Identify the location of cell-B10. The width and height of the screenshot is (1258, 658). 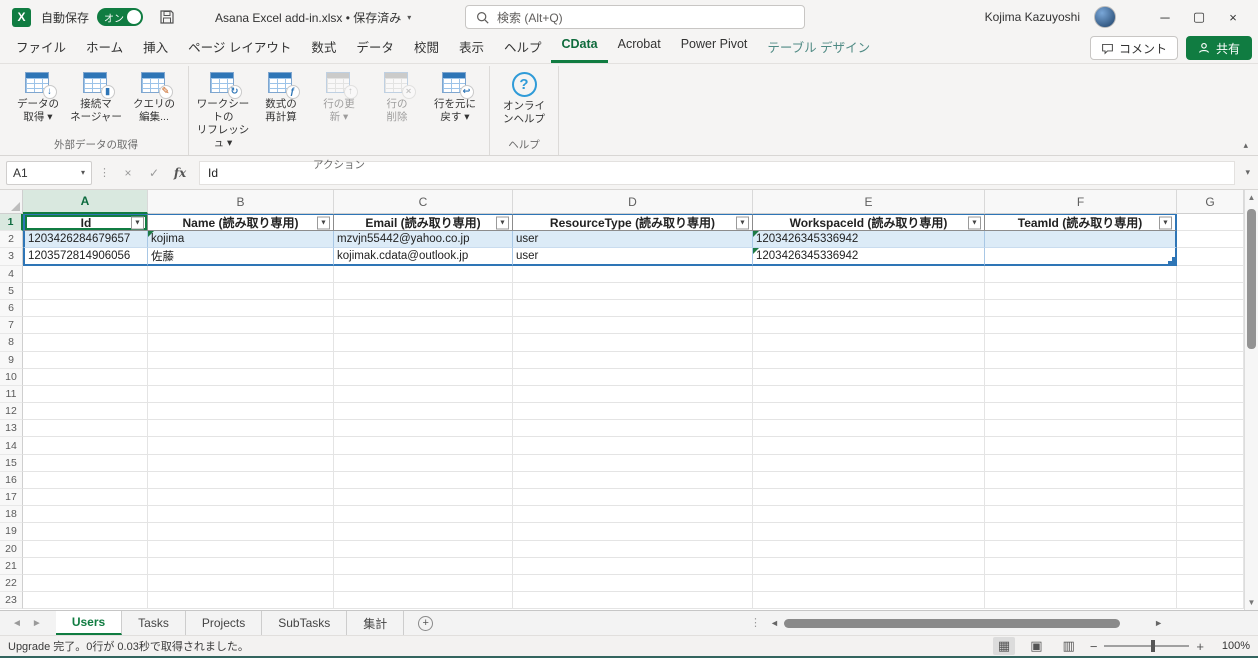
(241, 377).